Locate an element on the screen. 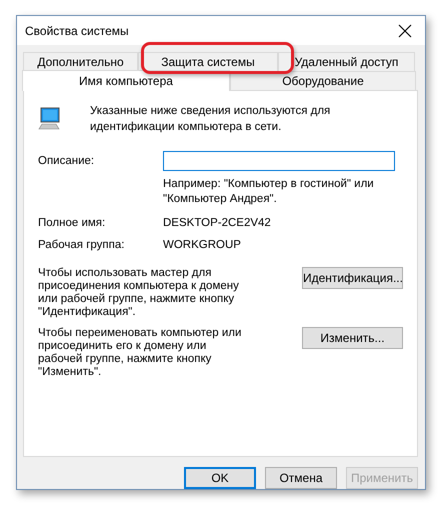  hint-text: Например: "Компьютер в гостиной" или "Компьютер Андрея". is located at coordinates (269, 192).